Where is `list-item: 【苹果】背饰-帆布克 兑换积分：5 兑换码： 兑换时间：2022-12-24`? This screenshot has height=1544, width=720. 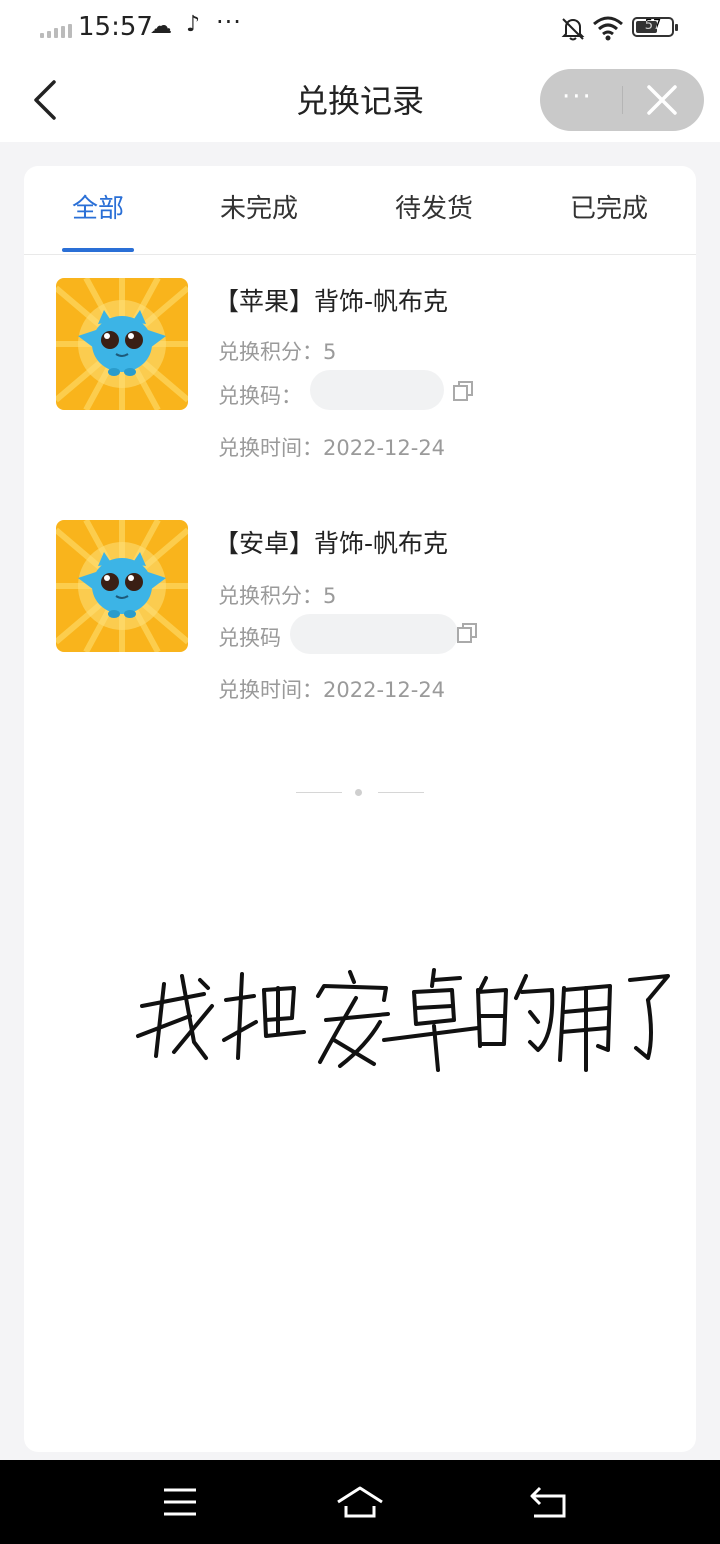
list-item: 【苹果】背饰-帆布克 兑换积分：5 兑换码： 兑换时间：2022-12-24 is located at coordinates (360, 388).